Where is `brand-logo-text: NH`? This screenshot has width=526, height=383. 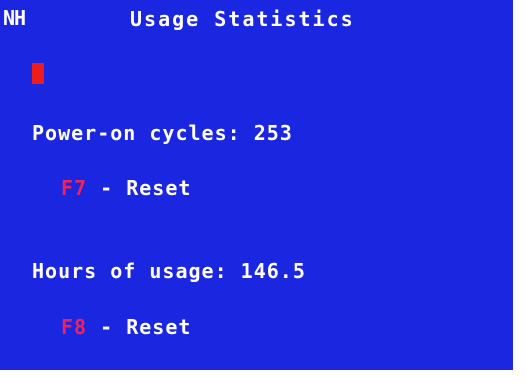
brand-logo-text: NH is located at coordinates (14, 18).